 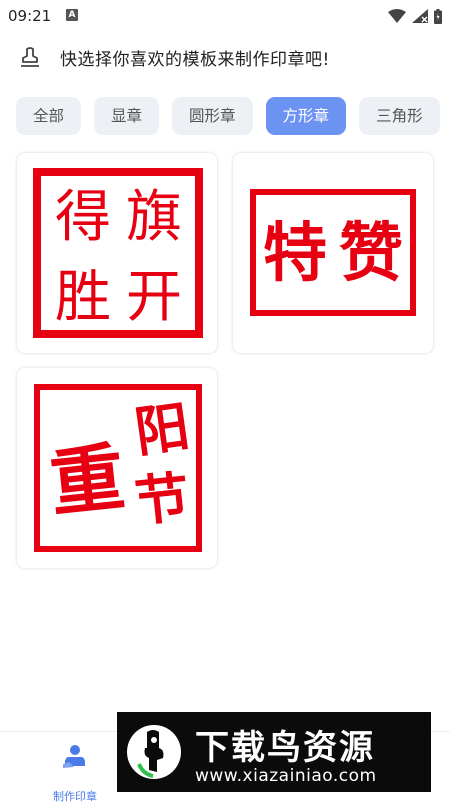 I want to click on category-tabs: 全部 显章 圆形章 方形章 三角形, so click(x=233, y=116).